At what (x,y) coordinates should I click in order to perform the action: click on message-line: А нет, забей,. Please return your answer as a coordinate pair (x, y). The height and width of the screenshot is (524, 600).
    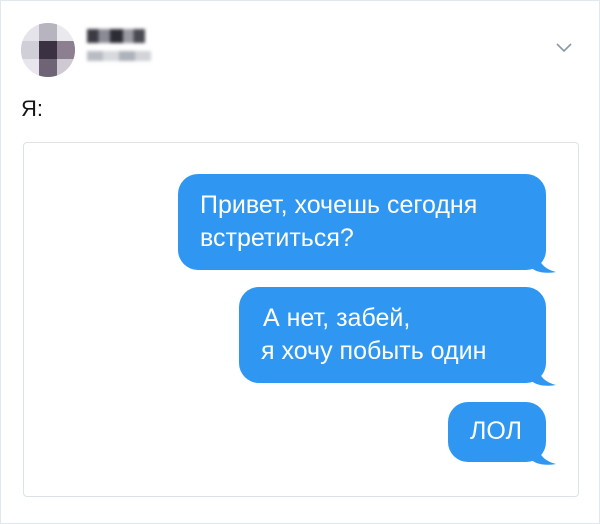
    Looking at the image, I should click on (337, 318).